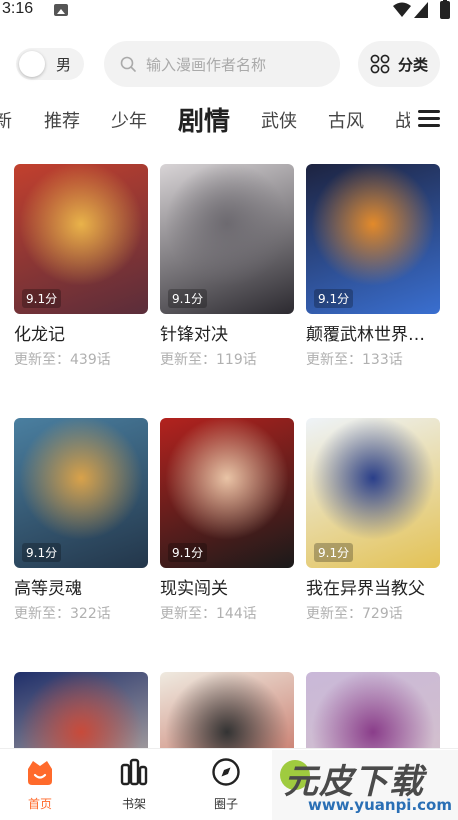  I want to click on search-placeholder: 输入漫画作者名称, so click(206, 65).